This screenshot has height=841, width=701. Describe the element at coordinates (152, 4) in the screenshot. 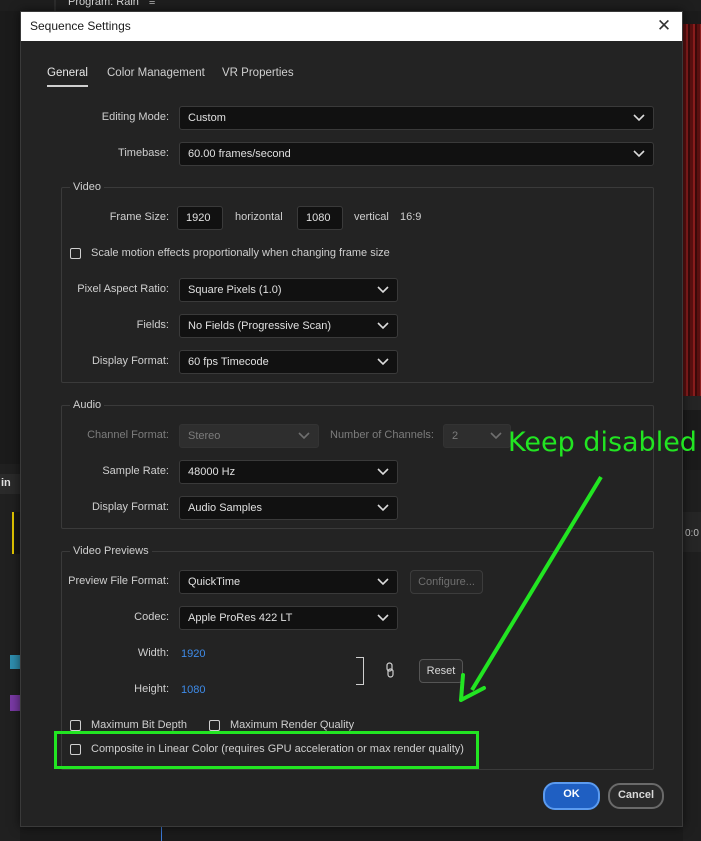

I see `panel-menu-icon: ≡` at that location.